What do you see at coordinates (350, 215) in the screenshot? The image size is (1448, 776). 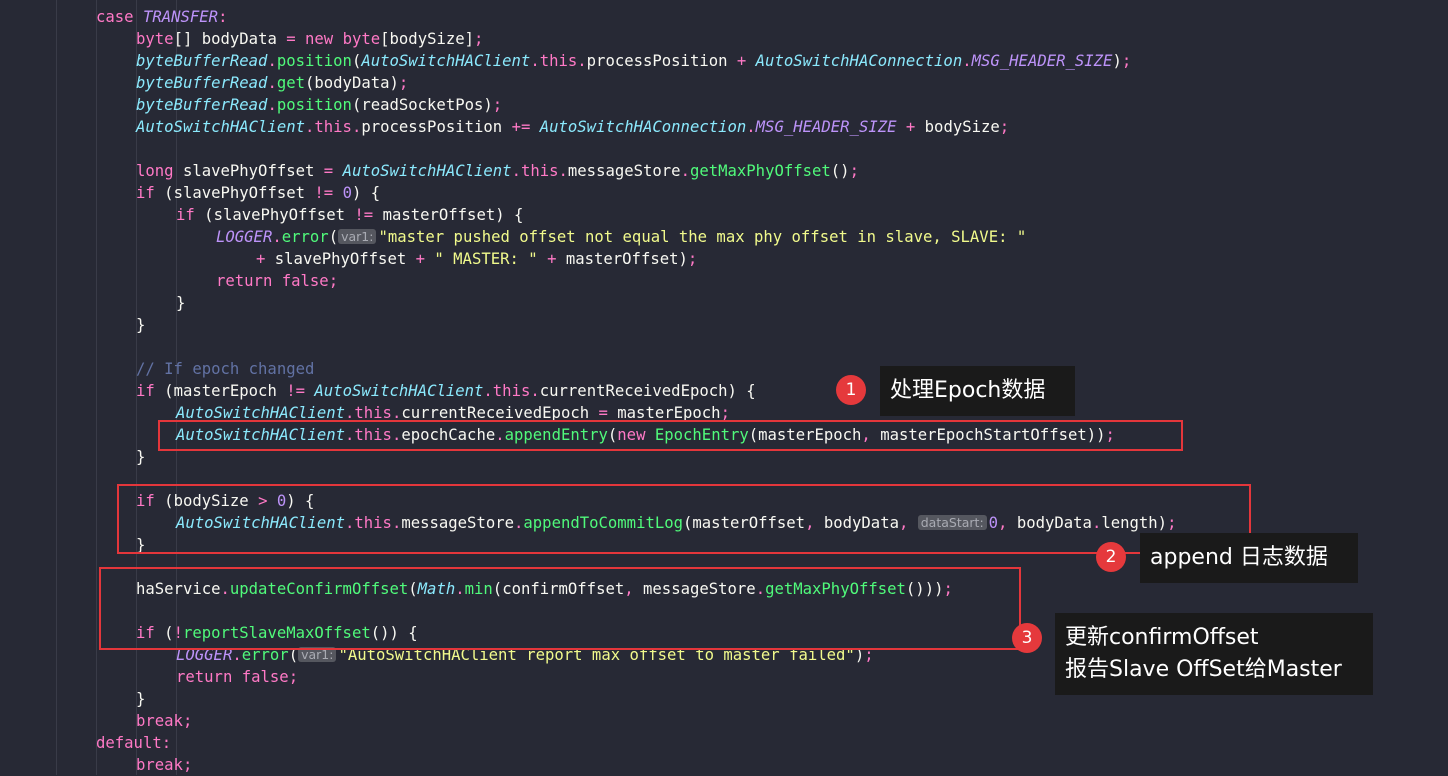 I see `code-line: if (slavePhyOffset != masterOffset) {` at bounding box center [350, 215].